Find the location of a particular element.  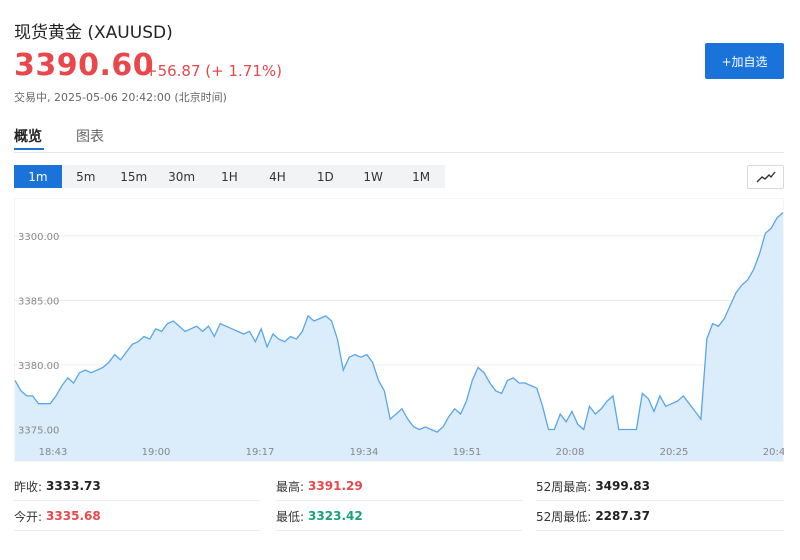

stat-high: 最高: 3391.29 is located at coordinates (319, 486).